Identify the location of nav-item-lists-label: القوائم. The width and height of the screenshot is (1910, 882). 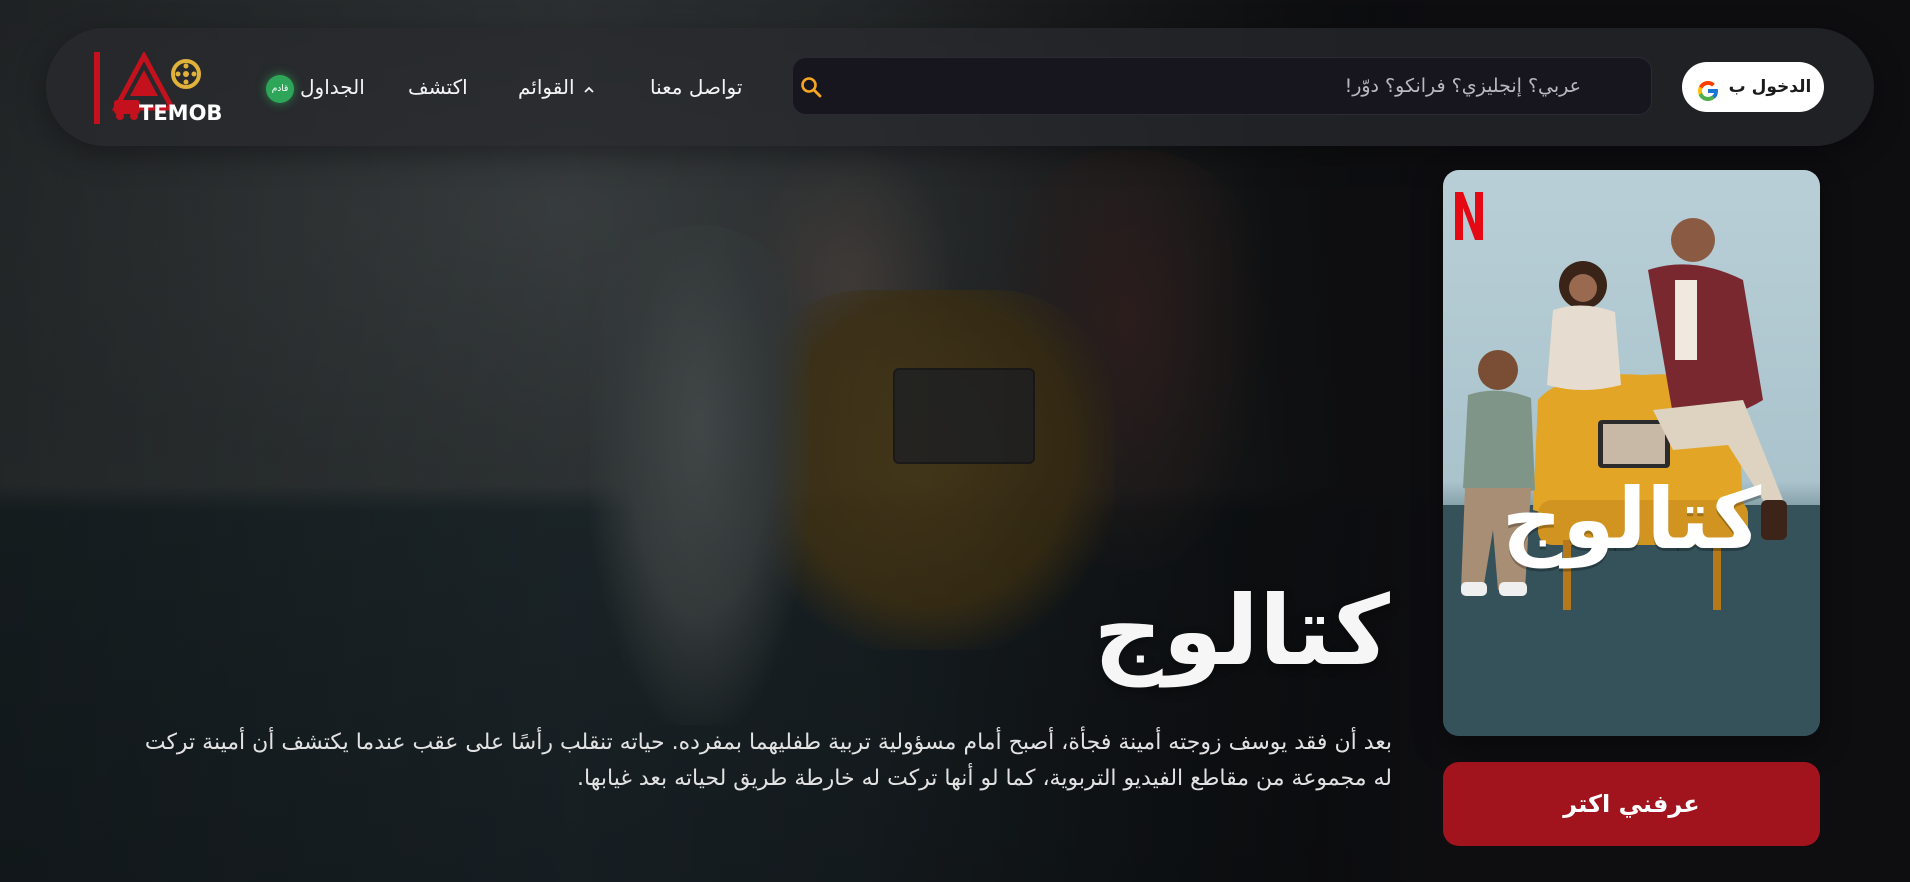
(546, 87).